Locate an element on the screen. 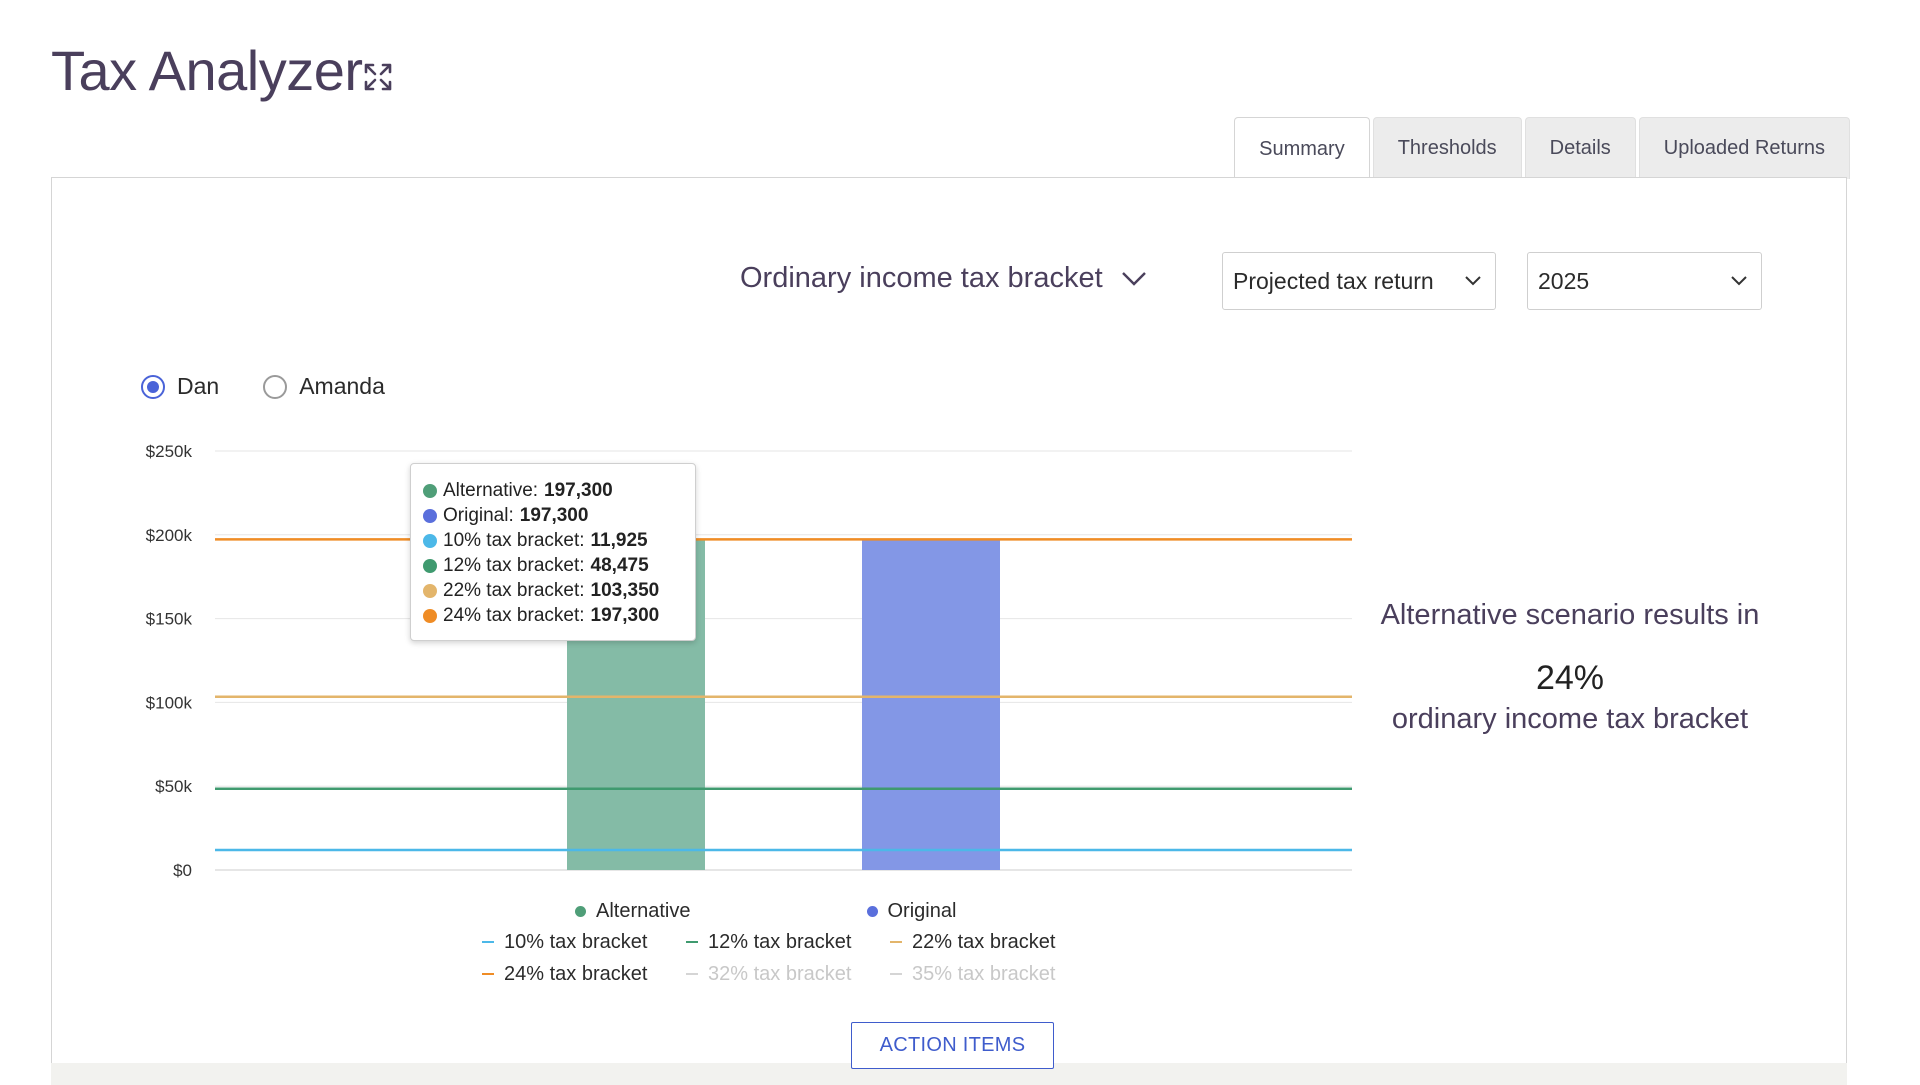 The width and height of the screenshot is (1920, 1085). tooltip-row: 10% tax bracket: 11,925 is located at coordinates (553, 540).